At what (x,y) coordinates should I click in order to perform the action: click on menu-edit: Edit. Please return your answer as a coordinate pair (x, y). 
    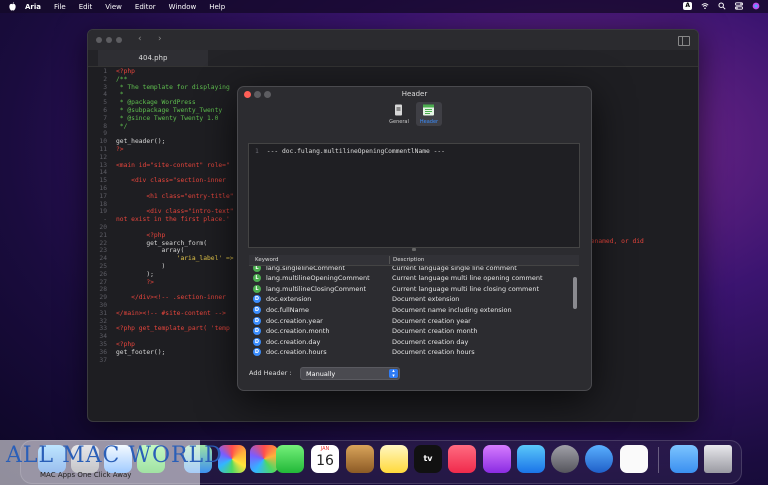
    Looking at the image, I should click on (86, 7).